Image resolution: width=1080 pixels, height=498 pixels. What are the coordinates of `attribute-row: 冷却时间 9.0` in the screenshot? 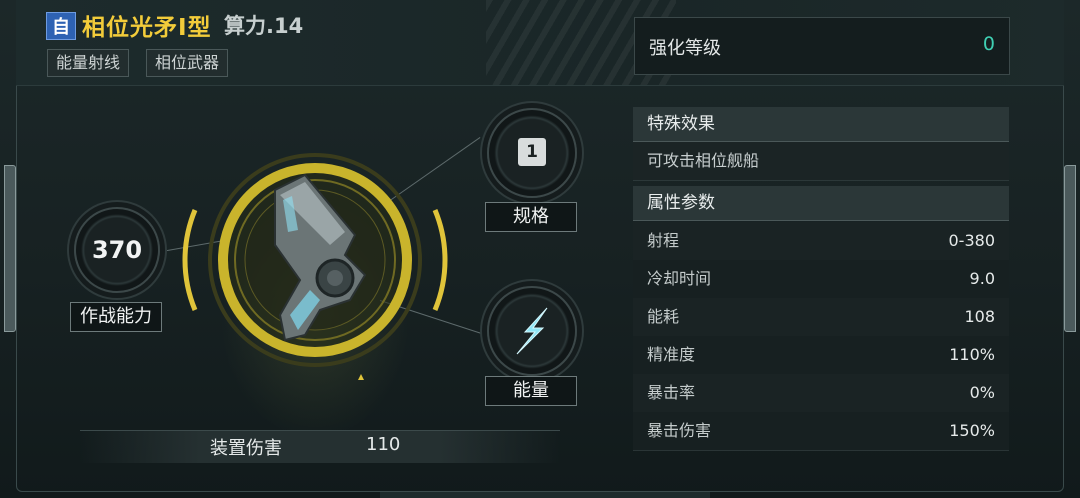 It's located at (821, 279).